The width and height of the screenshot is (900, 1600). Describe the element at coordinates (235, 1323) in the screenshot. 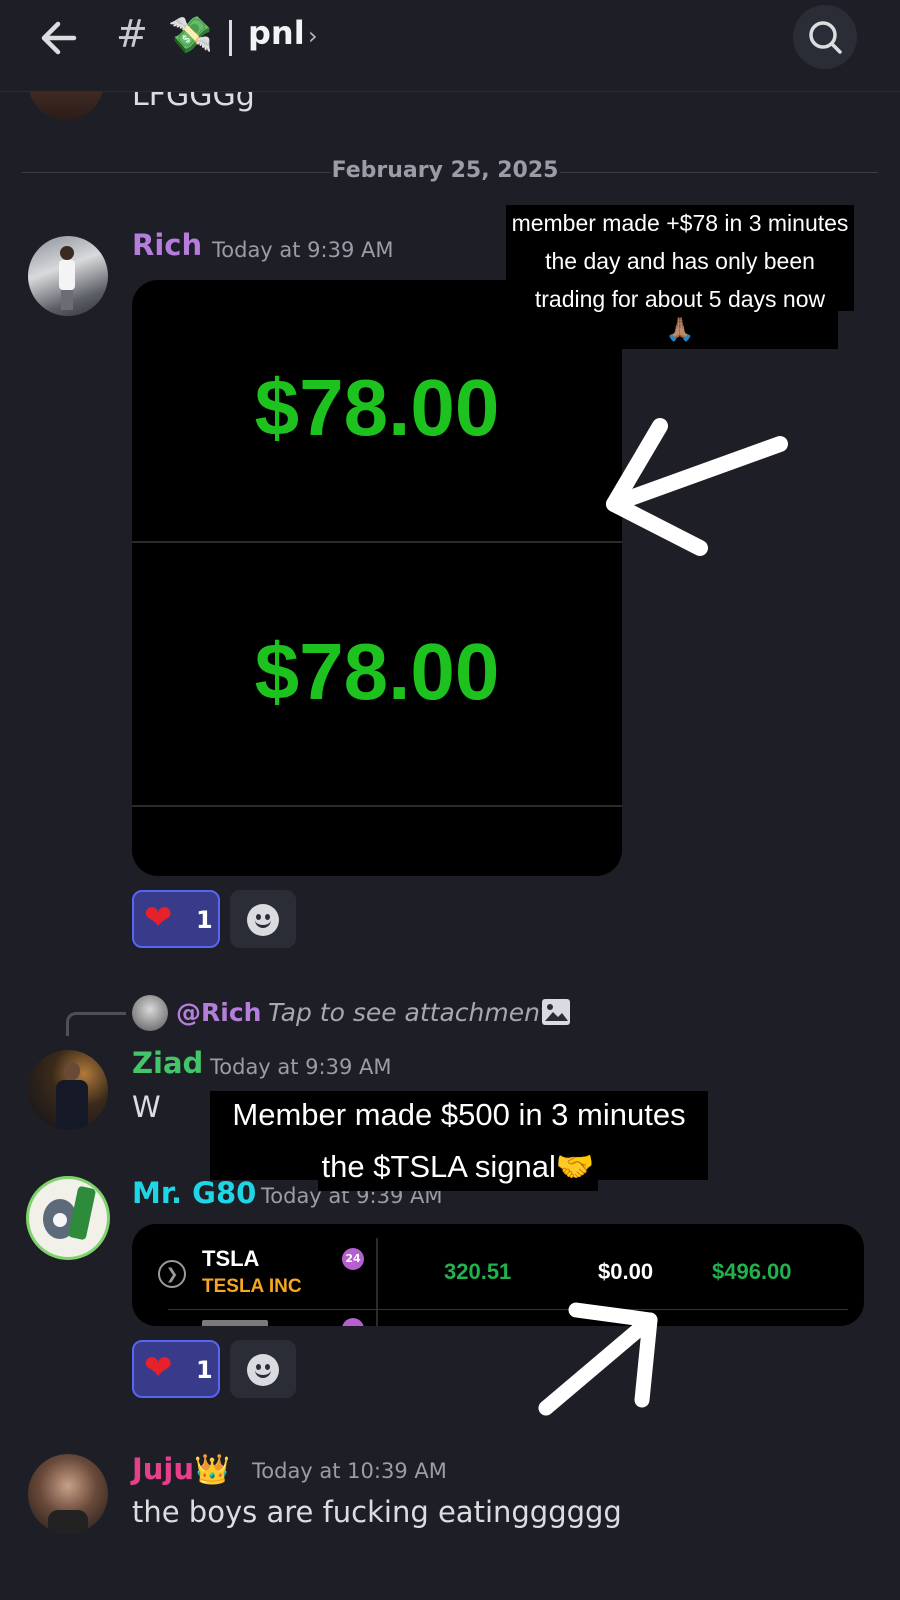

I see `next-row-label` at that location.